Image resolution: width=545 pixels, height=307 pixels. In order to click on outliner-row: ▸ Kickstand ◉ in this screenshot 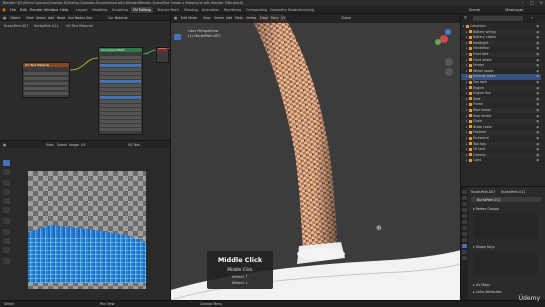, I will do `click(501, 138)`.